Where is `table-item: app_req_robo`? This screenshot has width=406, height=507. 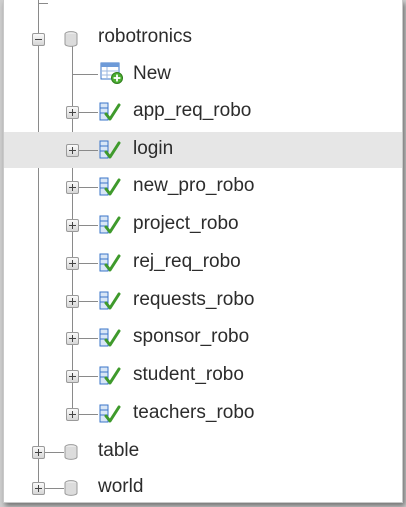
table-item: app_req_robo is located at coordinates (203, 112).